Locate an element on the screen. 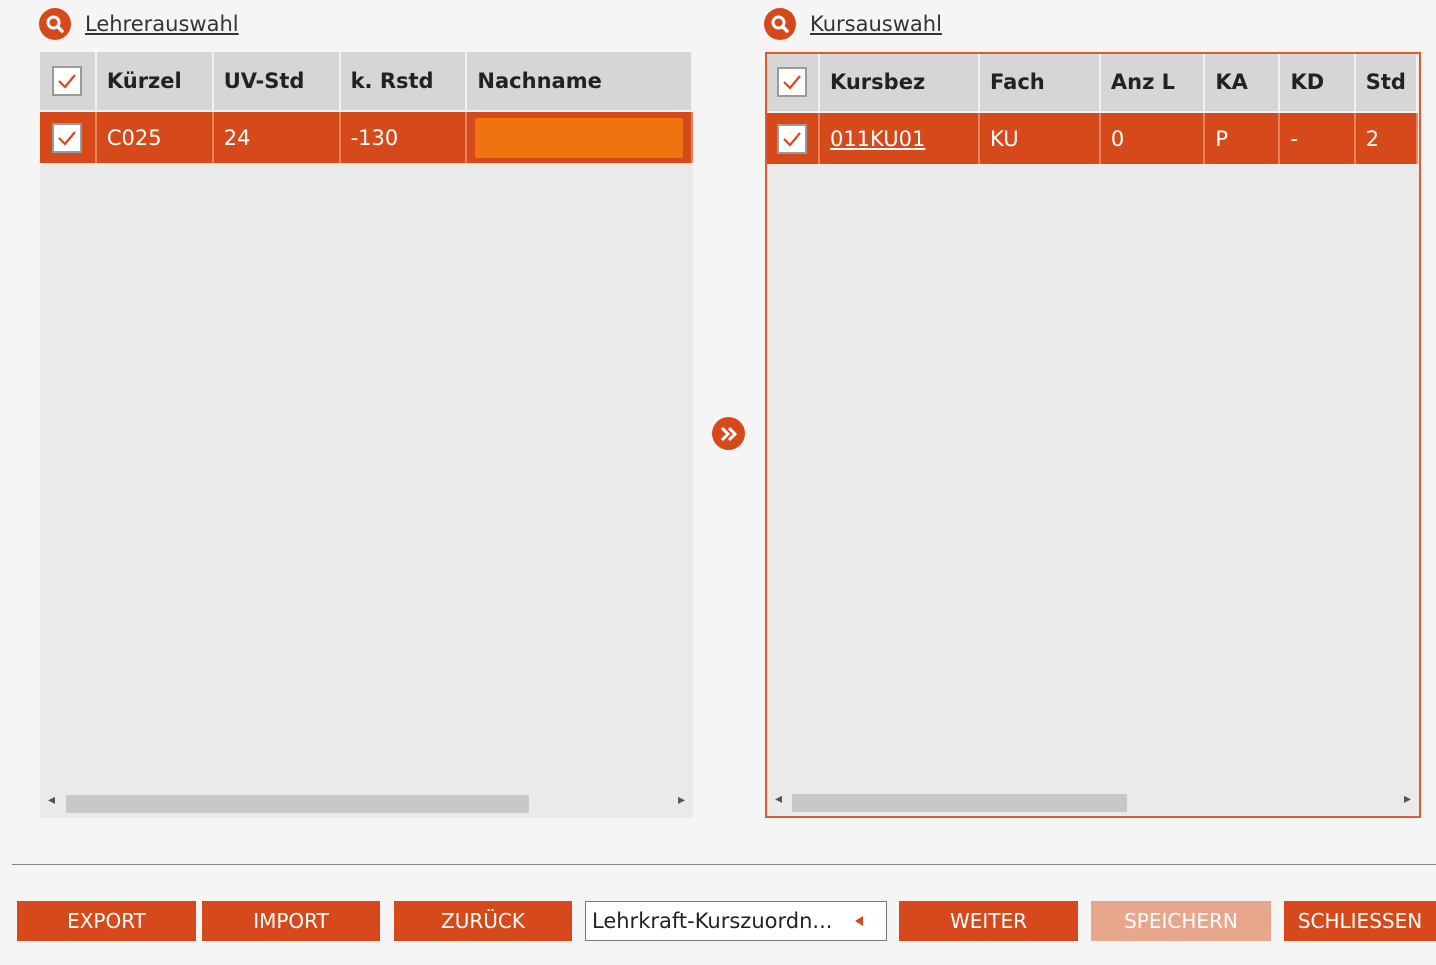 This screenshot has width=1436, height=965. column-header-kd: KD is located at coordinates (1317, 83).